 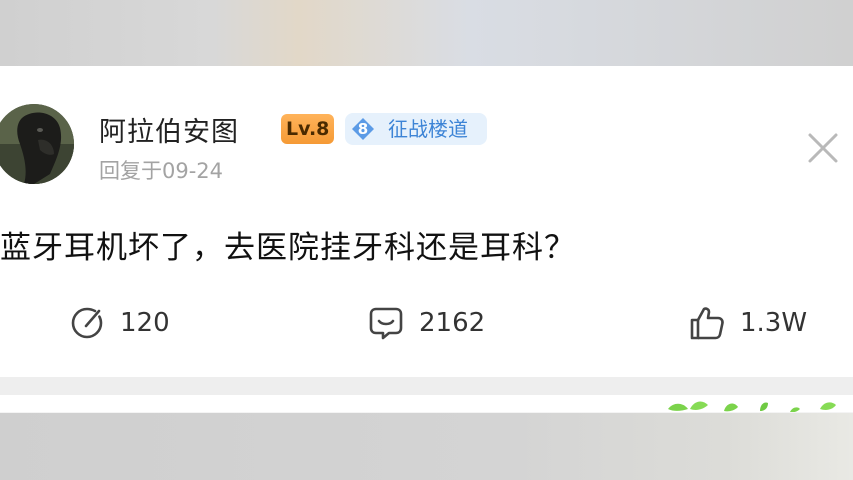 What do you see at coordinates (426, 407) in the screenshot?
I see `leaf-decoration-icon` at bounding box center [426, 407].